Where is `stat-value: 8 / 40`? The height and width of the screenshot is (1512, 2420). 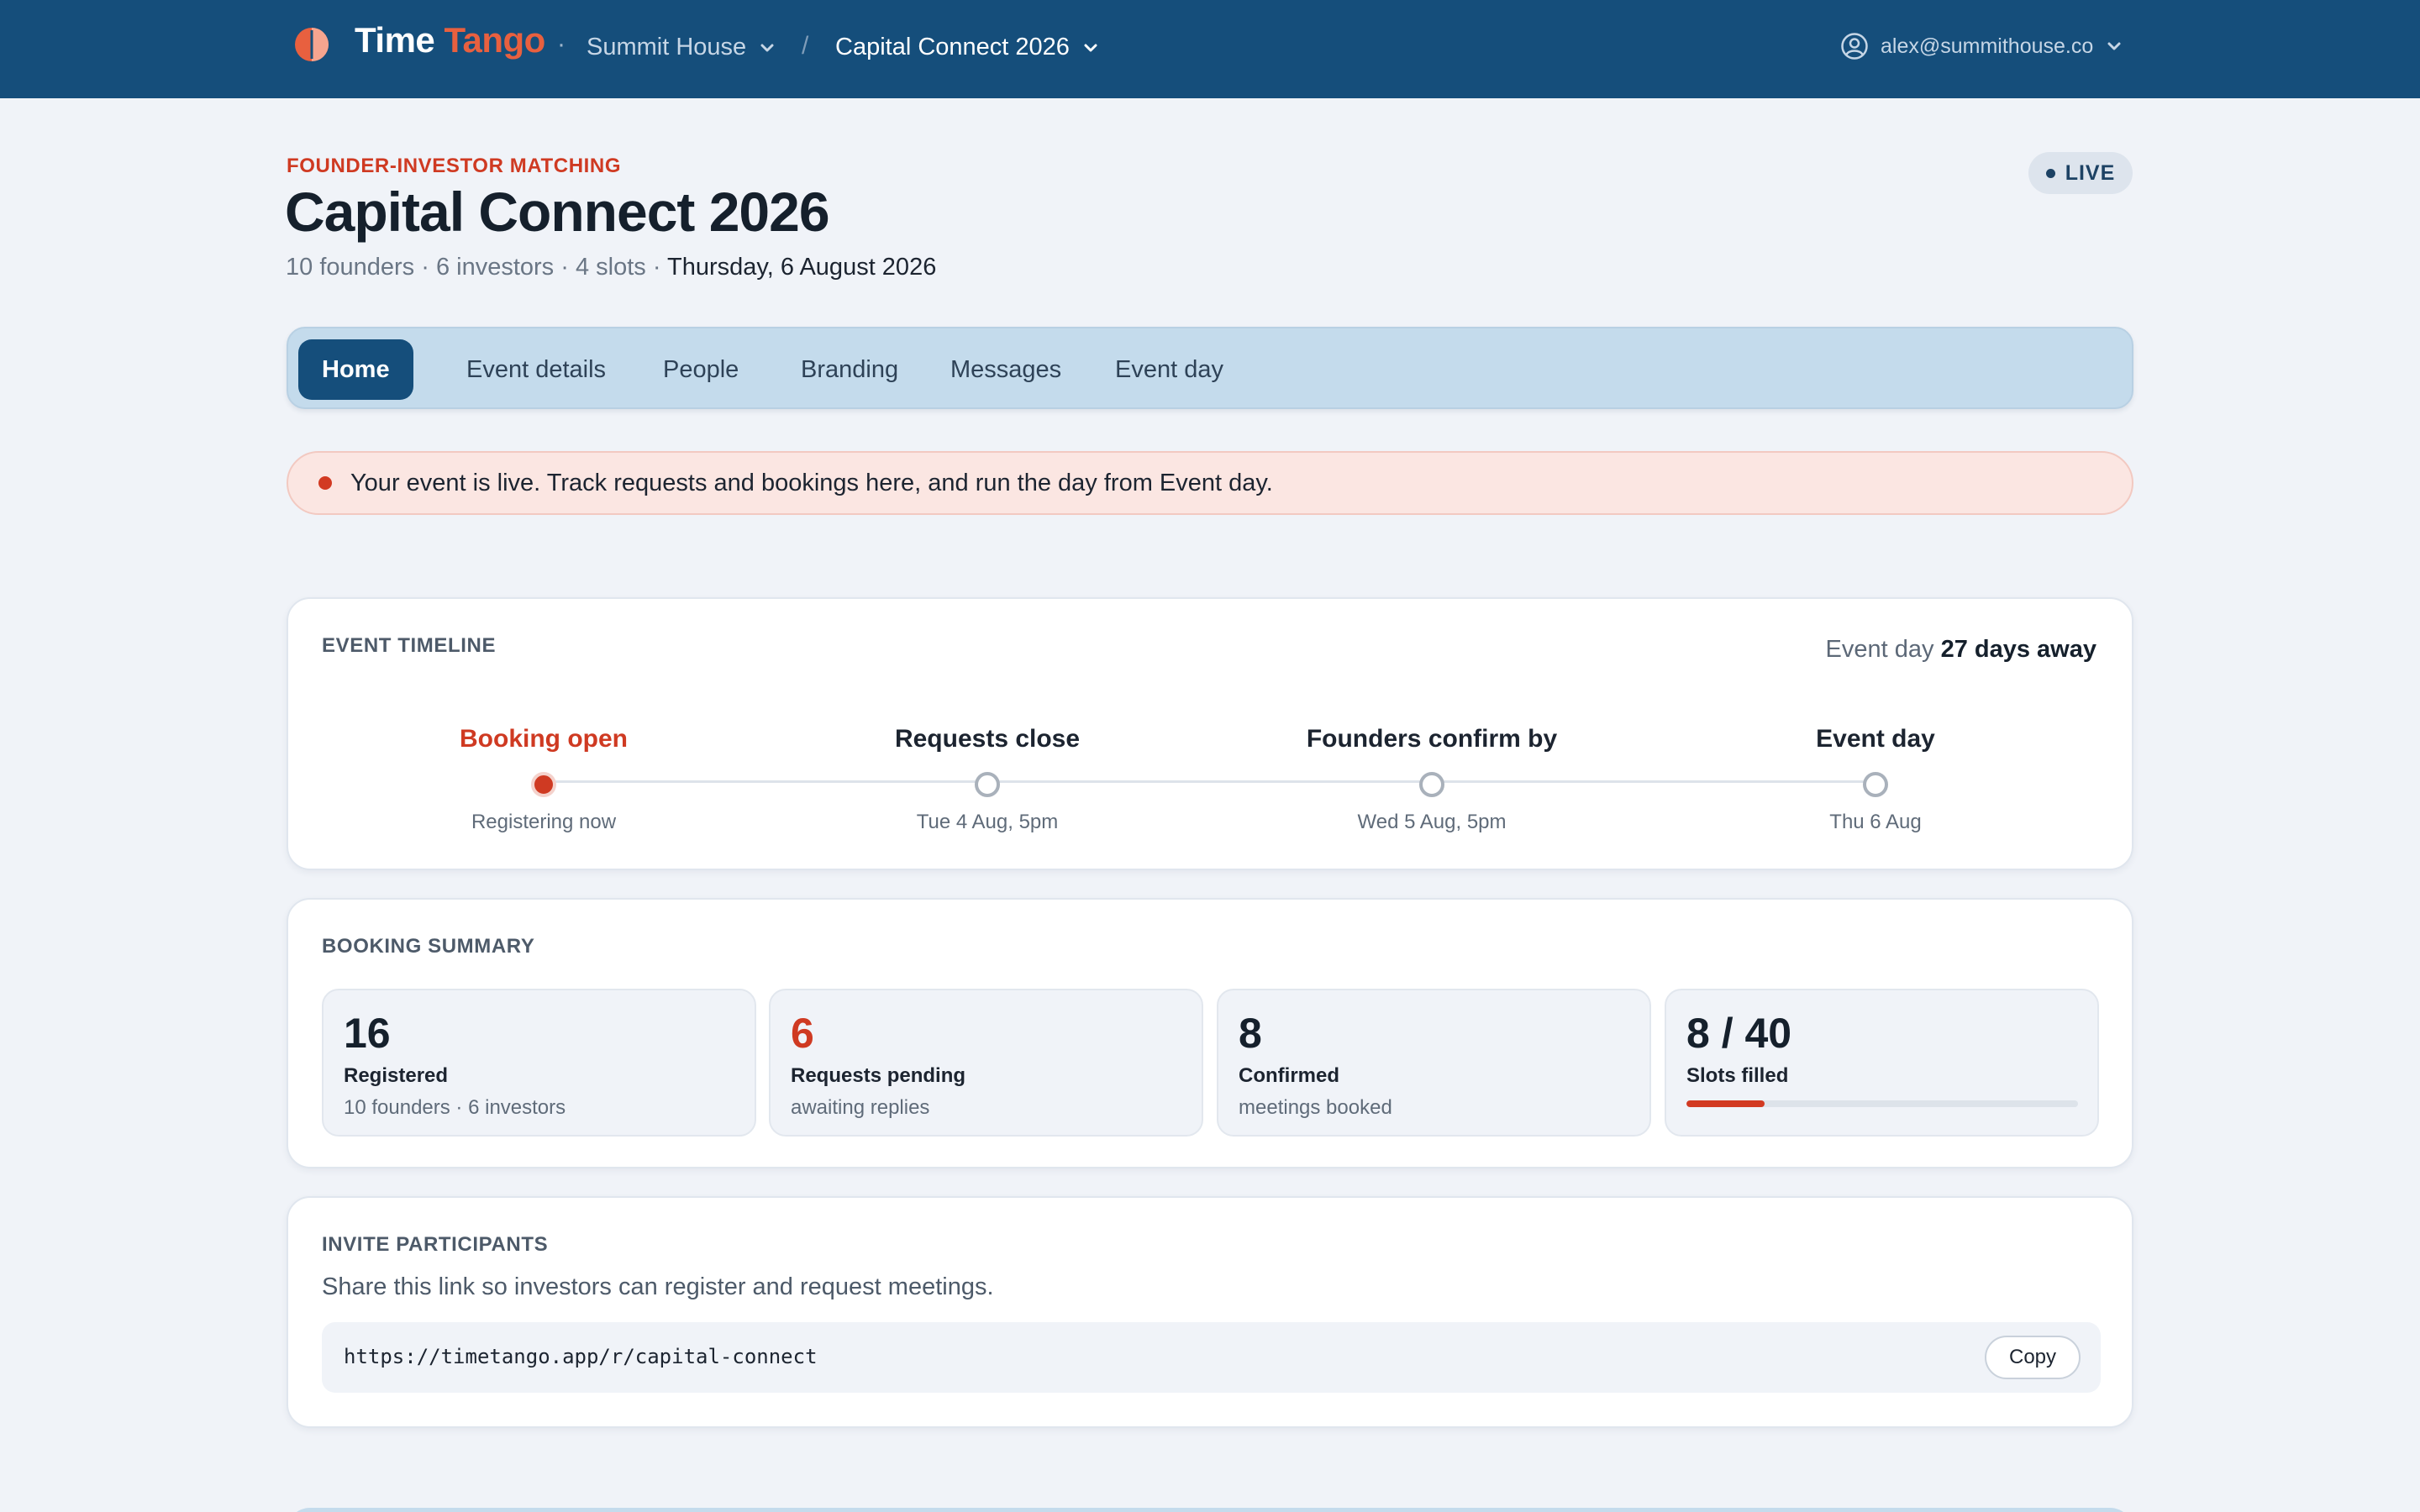
stat-value: 8 / 40 is located at coordinates (1739, 1033).